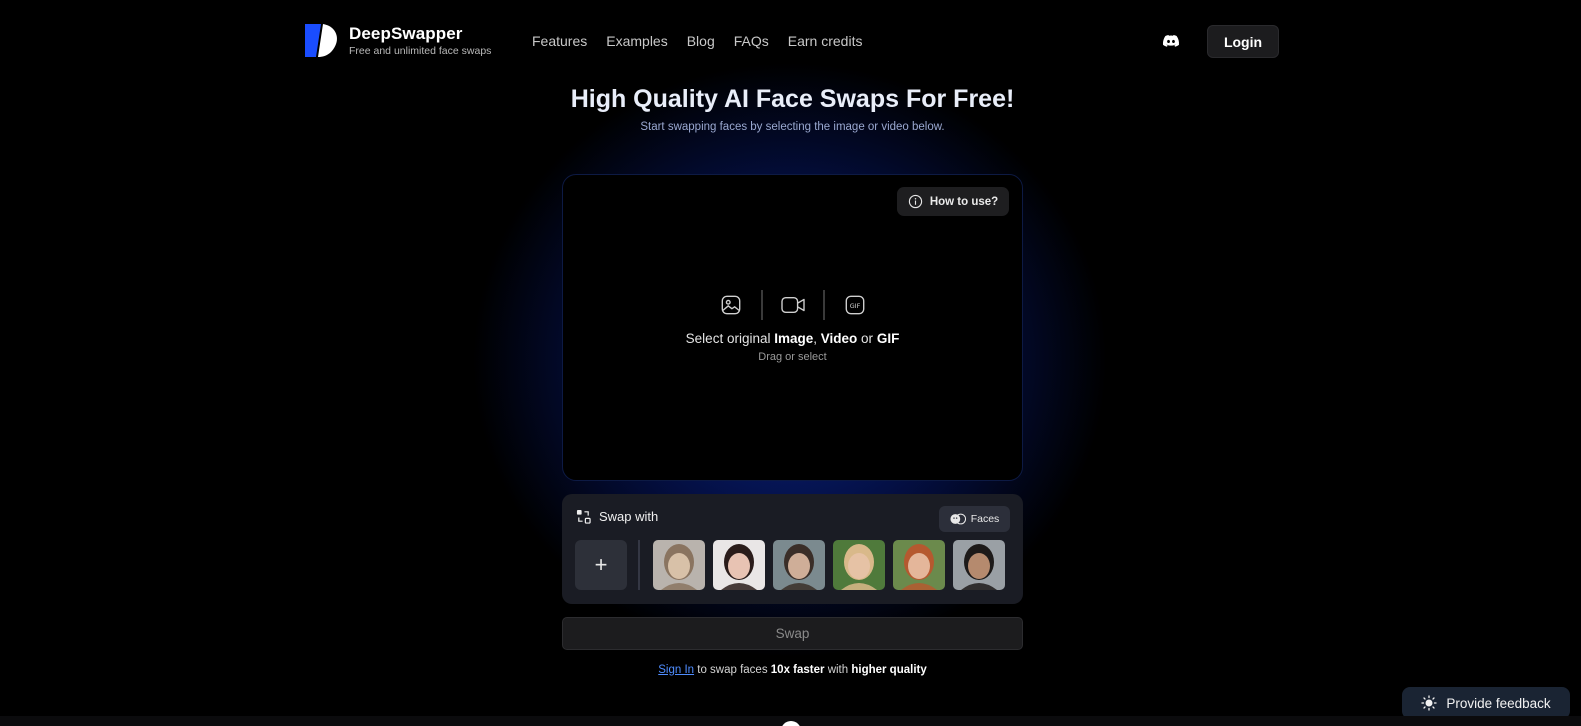 The width and height of the screenshot is (1581, 726). I want to click on nav-examples: Examples, so click(636, 41).